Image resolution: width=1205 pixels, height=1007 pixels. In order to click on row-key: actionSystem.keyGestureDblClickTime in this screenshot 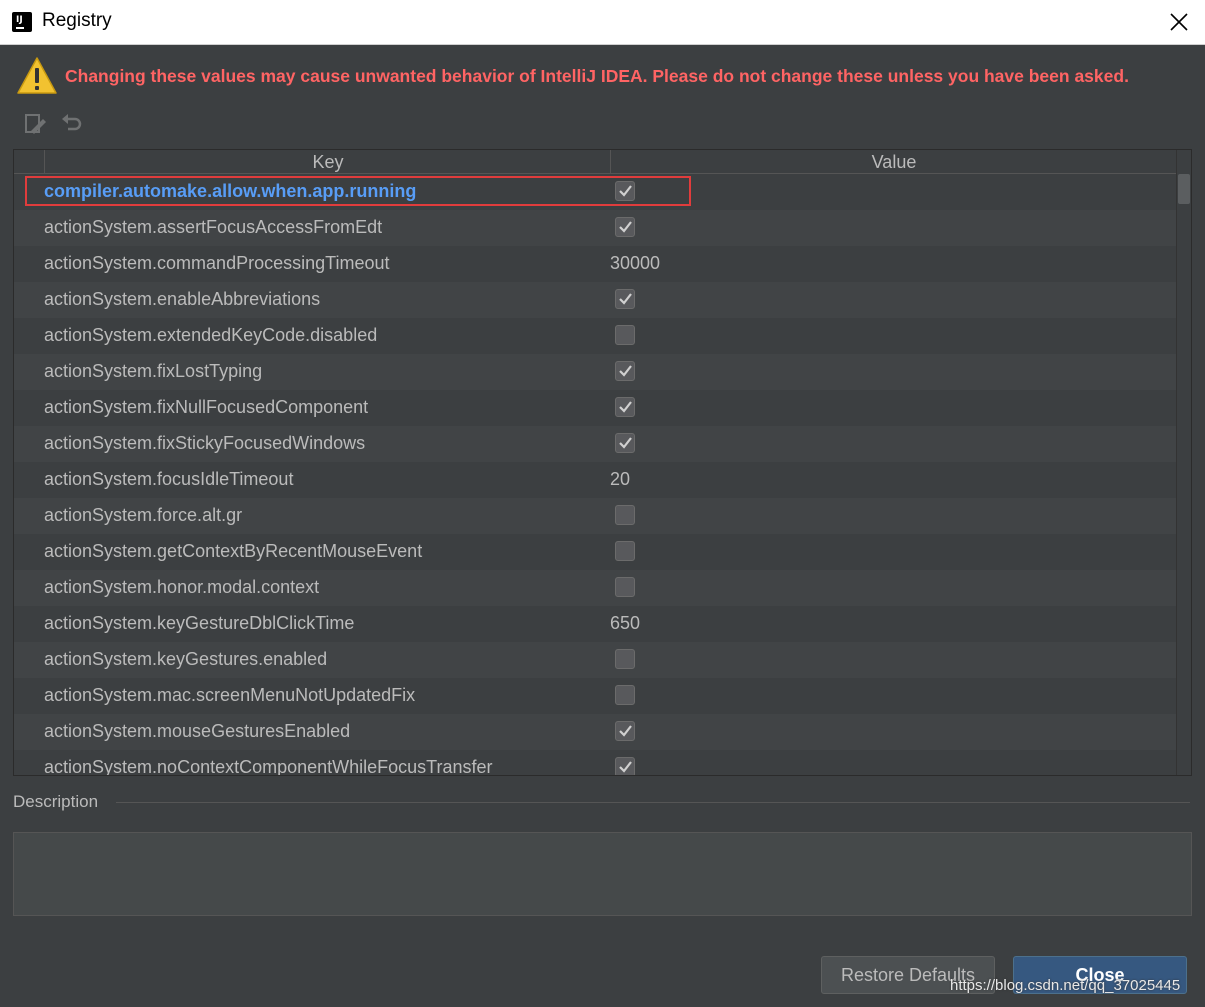, I will do `click(199, 623)`.